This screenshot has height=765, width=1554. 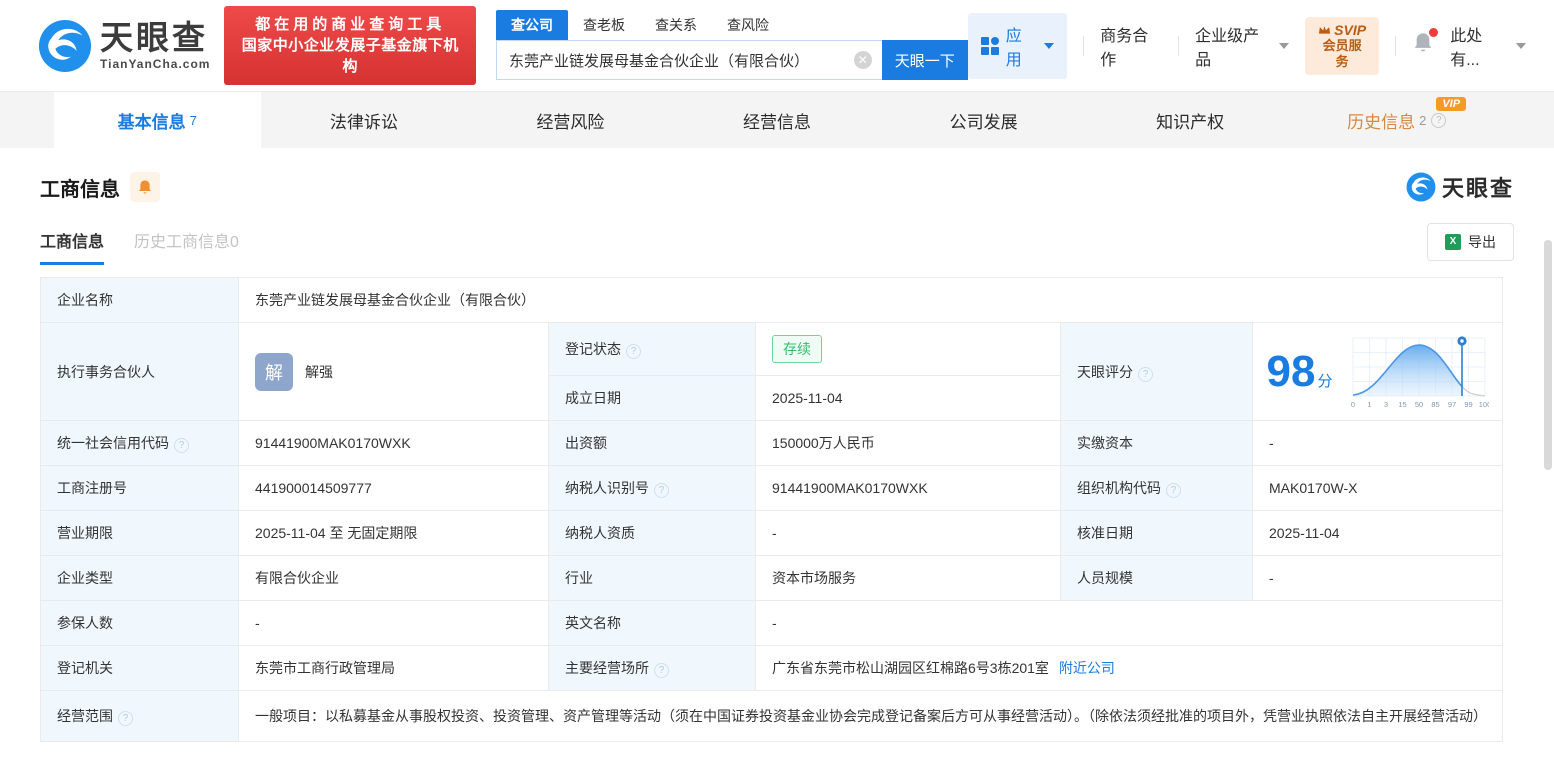 What do you see at coordinates (908, 488) in the screenshot?
I see `taxpayer-id-value: 91441900MAK0170WXK` at bounding box center [908, 488].